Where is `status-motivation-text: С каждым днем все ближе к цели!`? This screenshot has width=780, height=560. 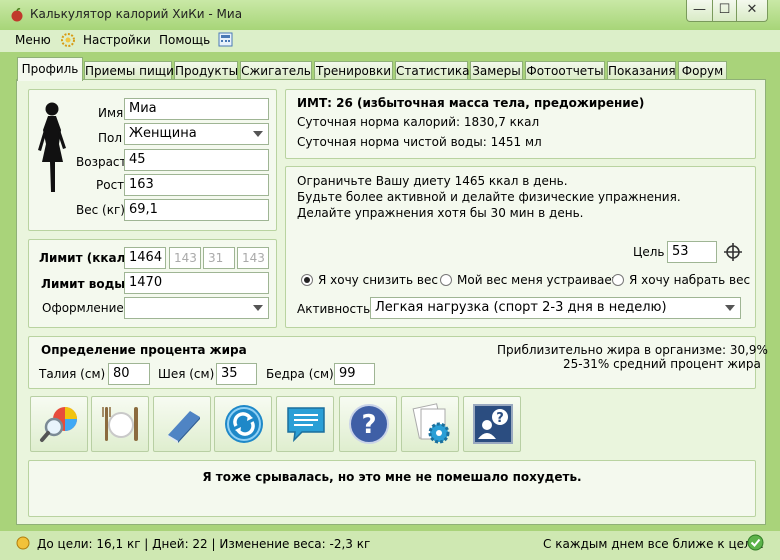
status-motivation-text: С каждым днем все ближе к цели! is located at coordinates (654, 544).